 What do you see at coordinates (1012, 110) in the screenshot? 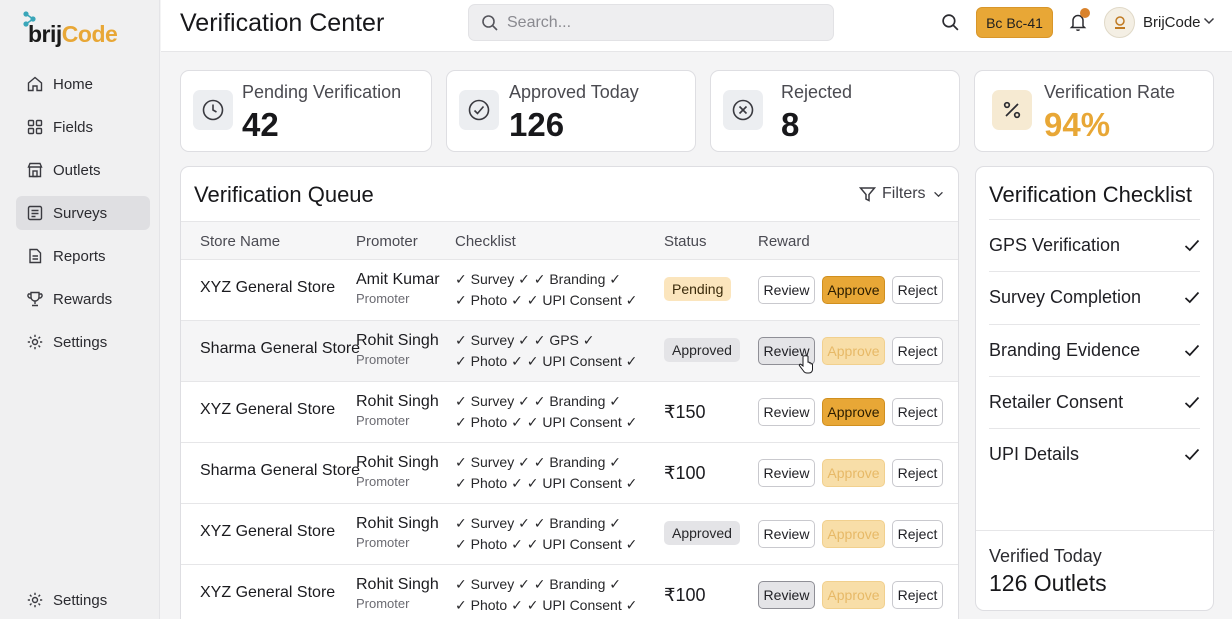
I see `percent-icon` at bounding box center [1012, 110].